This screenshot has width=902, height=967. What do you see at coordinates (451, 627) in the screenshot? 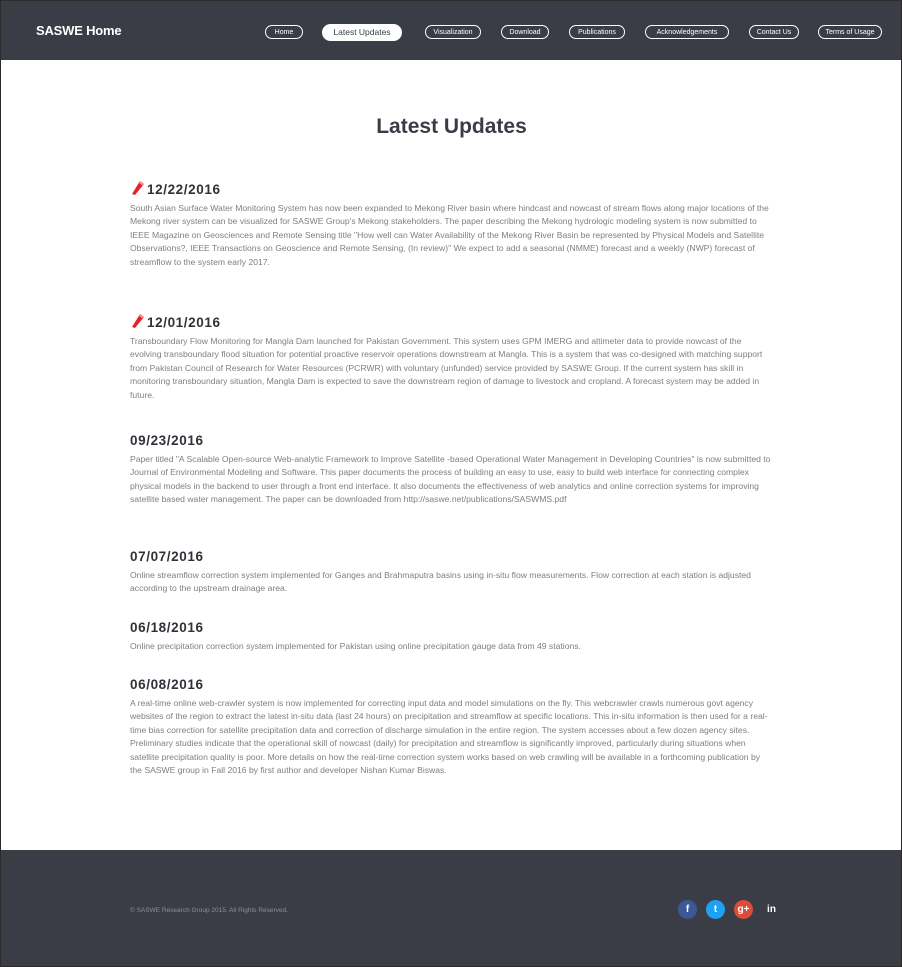
I see `update-date: 06/18/2016` at bounding box center [451, 627].